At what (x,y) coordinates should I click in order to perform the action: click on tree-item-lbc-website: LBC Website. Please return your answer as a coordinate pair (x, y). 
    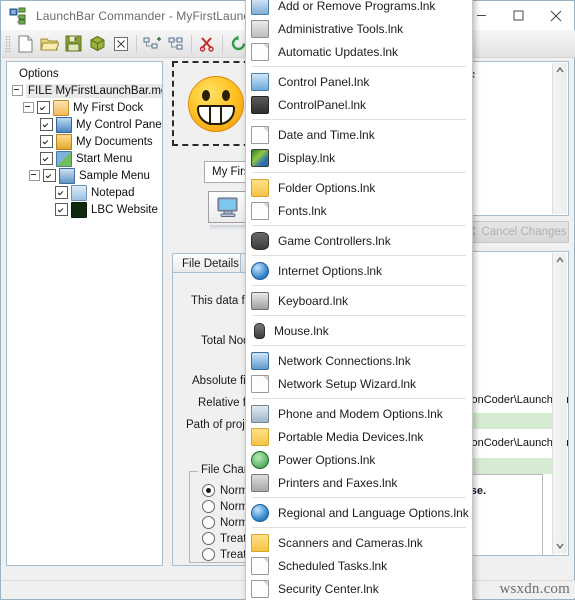
    Looking at the image, I should click on (84, 209).